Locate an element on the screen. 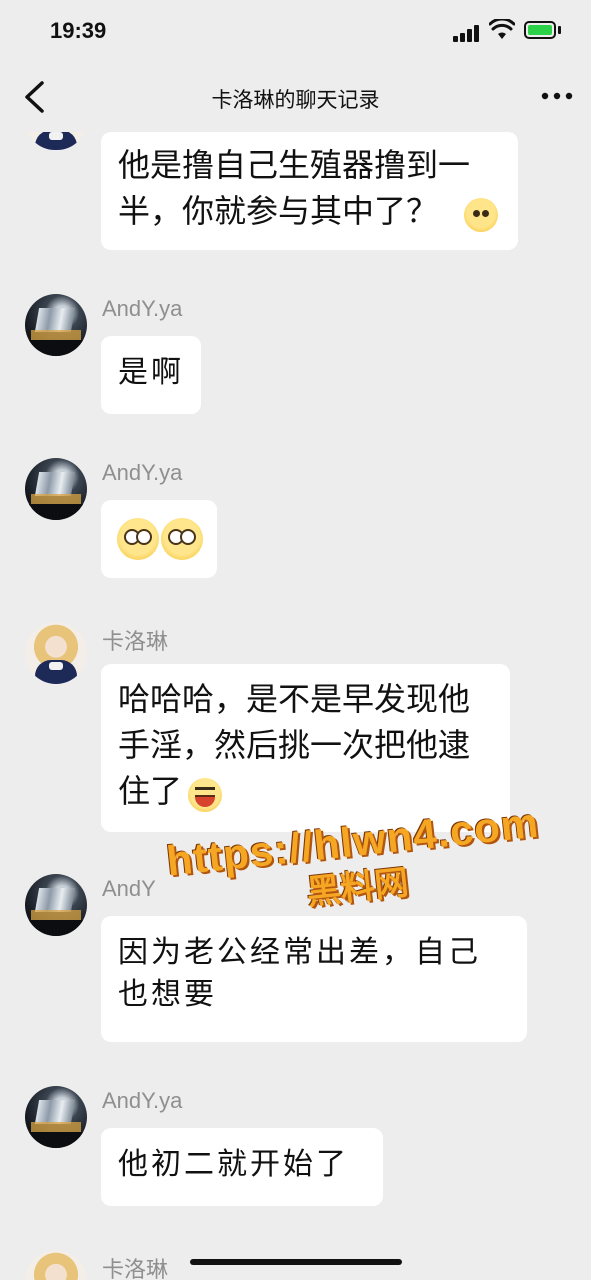 Image resolution: width=591 pixels, height=1280 pixels. battery-icon is located at coordinates (540, 30).